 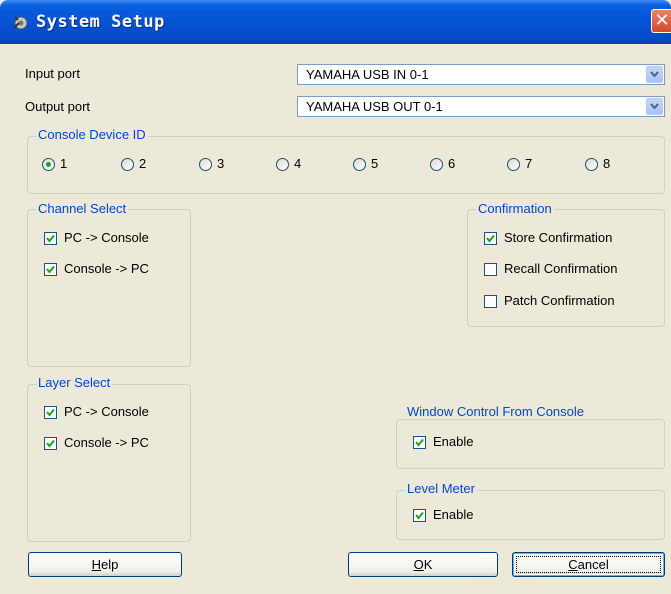 What do you see at coordinates (561, 268) in the screenshot?
I see `checkbox-label: Recall Confirmation` at bounding box center [561, 268].